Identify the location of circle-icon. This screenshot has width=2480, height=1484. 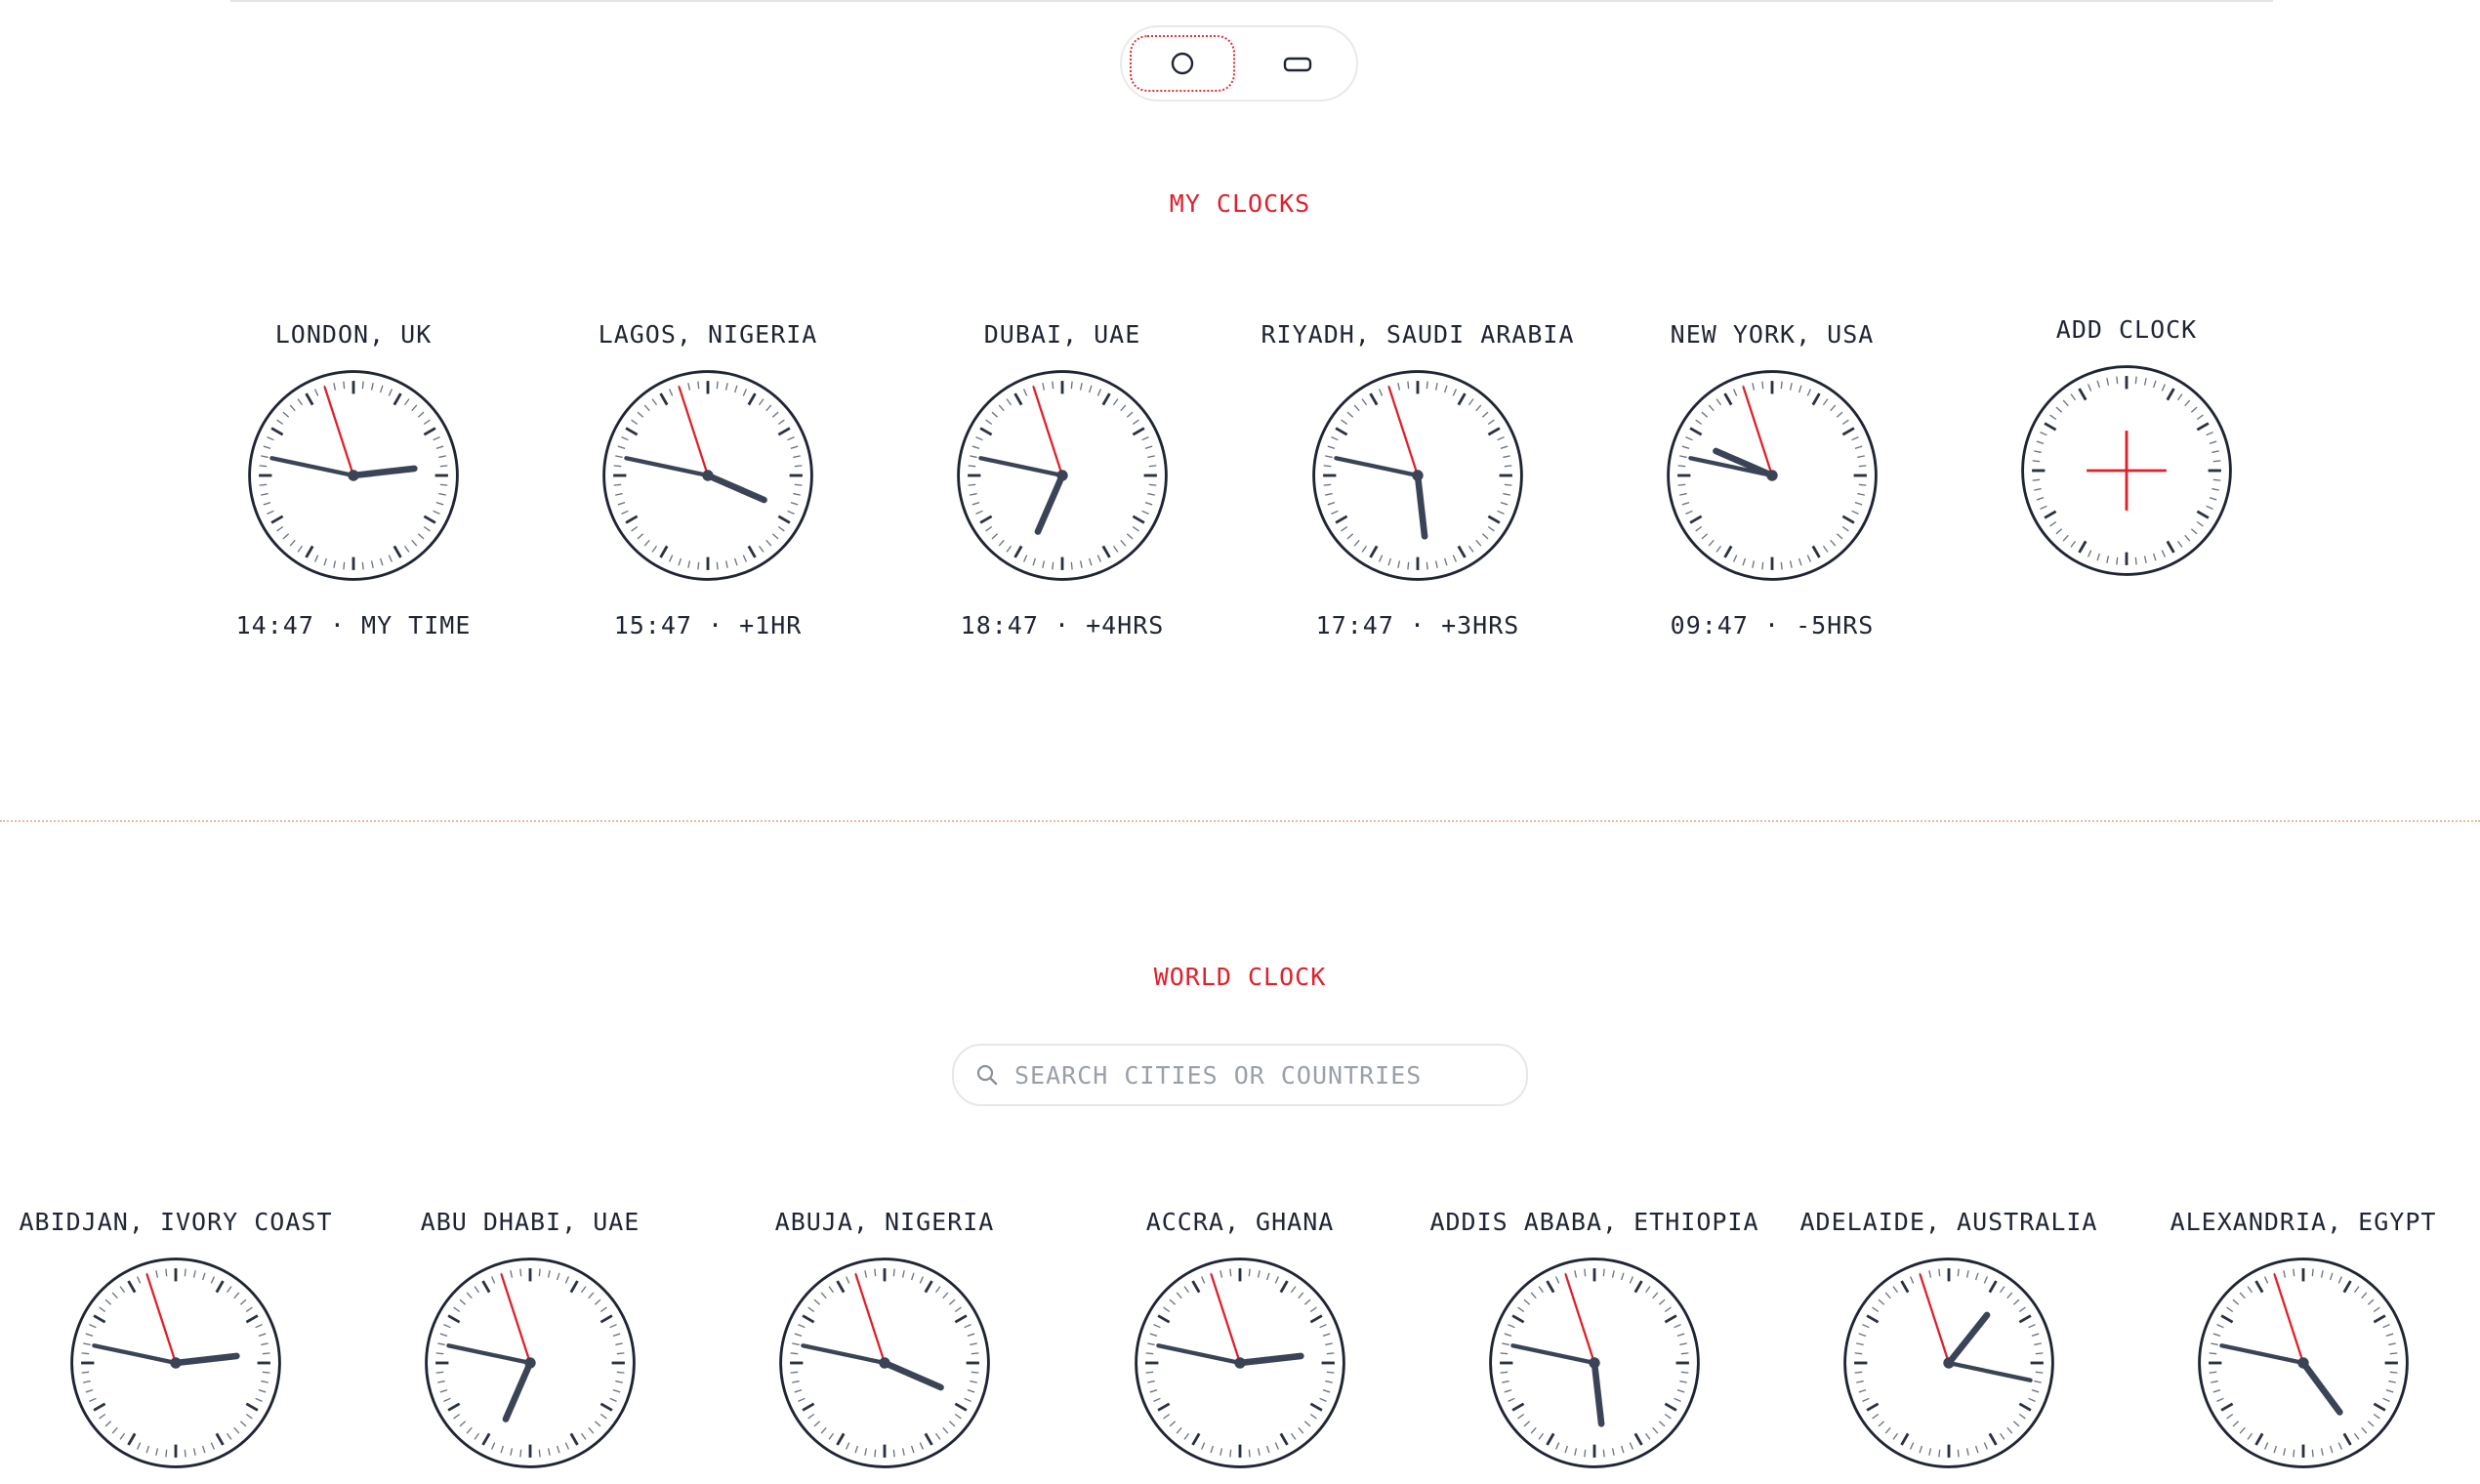
(1182, 64).